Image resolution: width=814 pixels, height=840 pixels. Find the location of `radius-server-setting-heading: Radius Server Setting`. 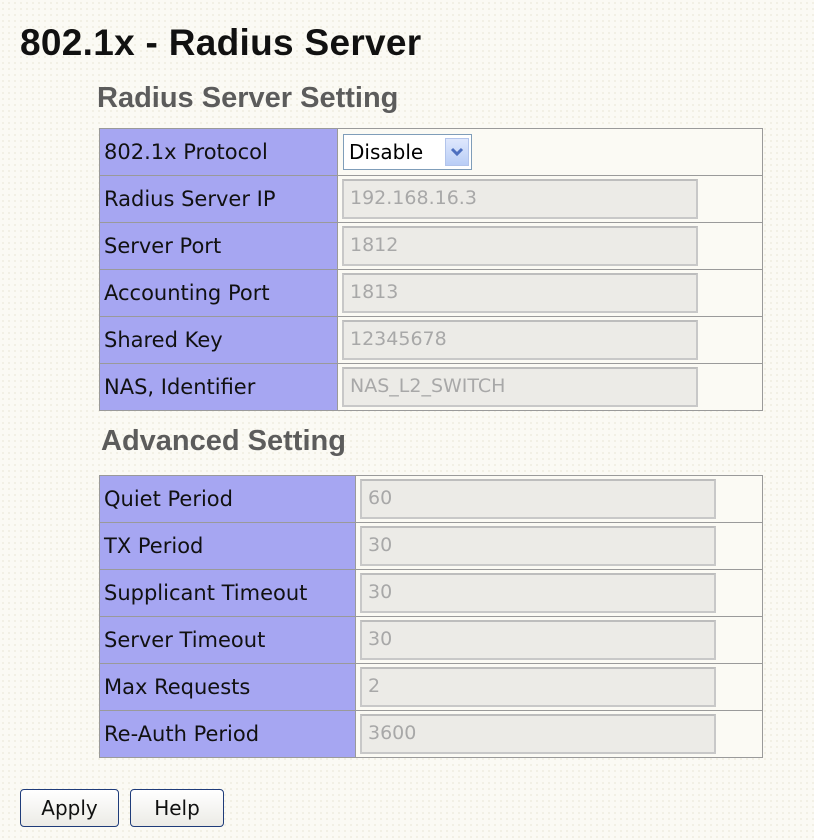

radius-server-setting-heading: Radius Server Setting is located at coordinates (248, 98).